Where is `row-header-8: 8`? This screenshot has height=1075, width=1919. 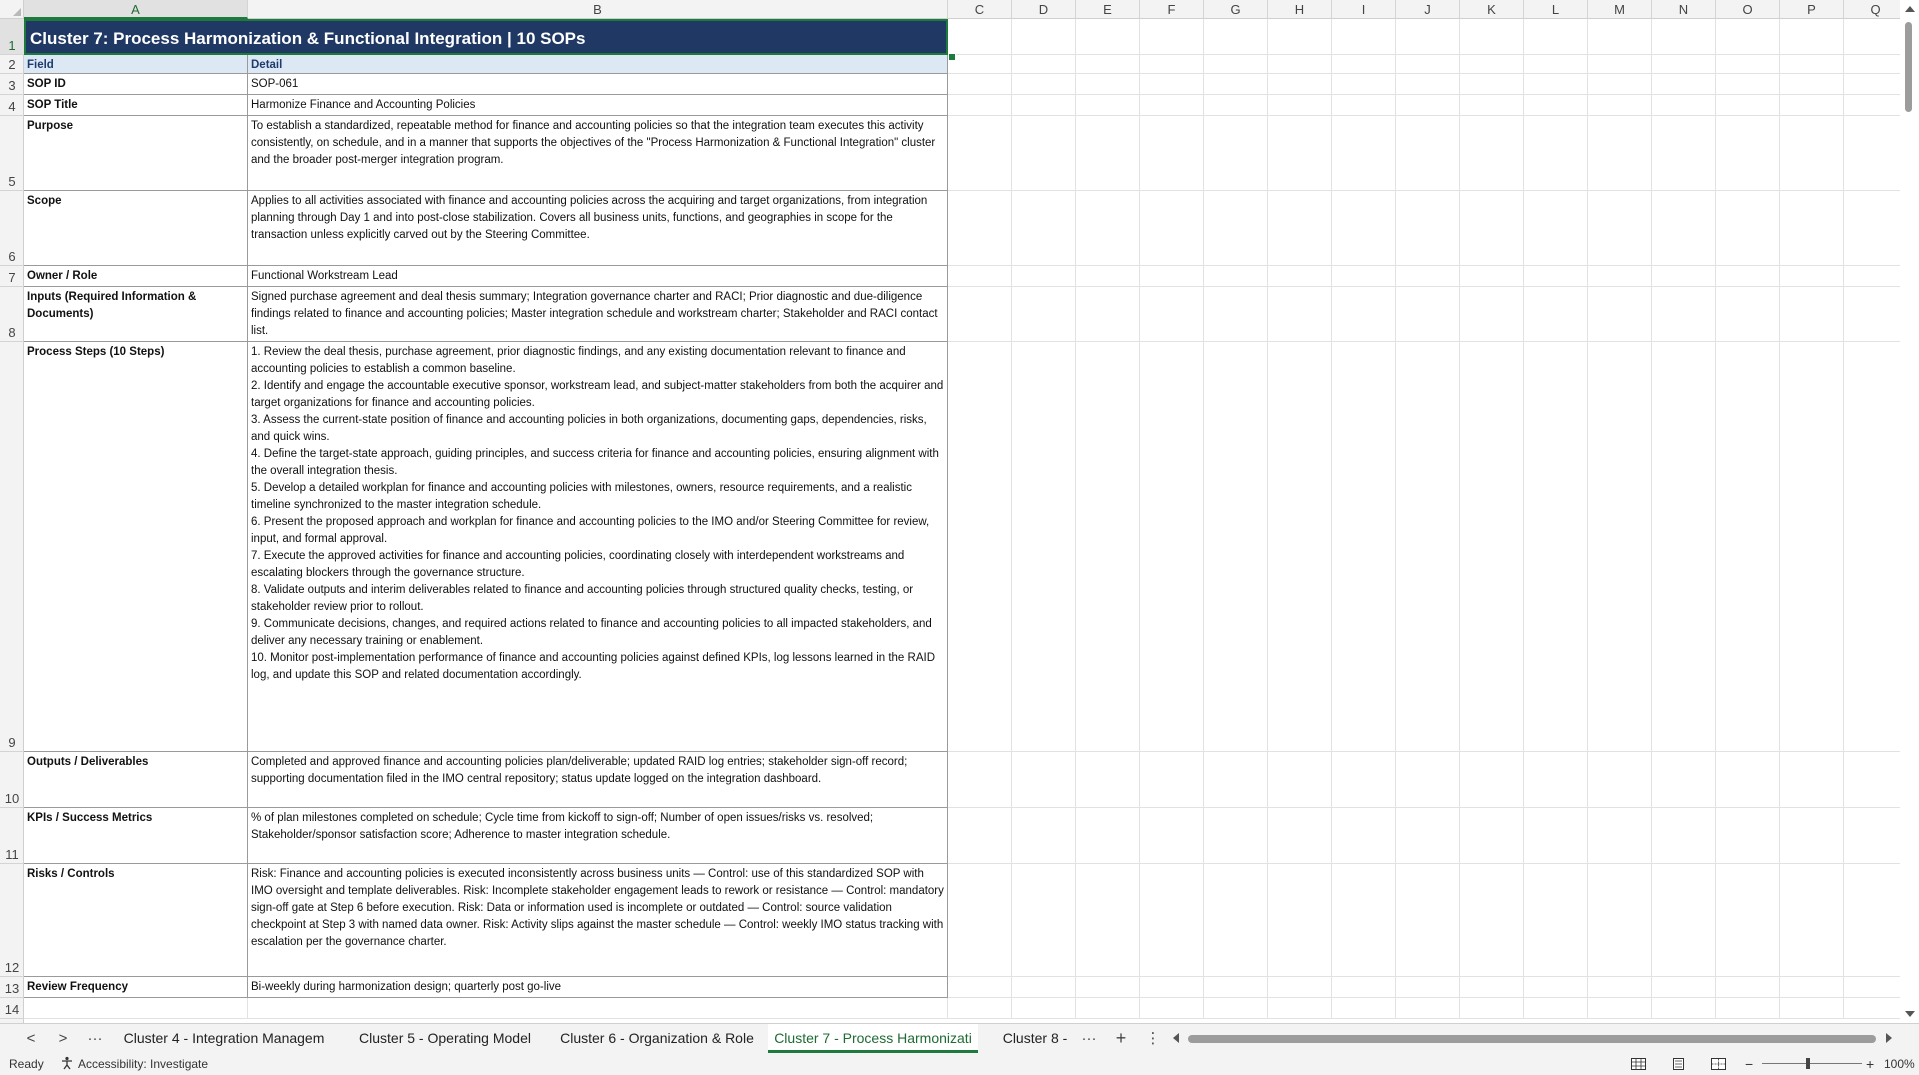 row-header-8: 8 is located at coordinates (12, 314).